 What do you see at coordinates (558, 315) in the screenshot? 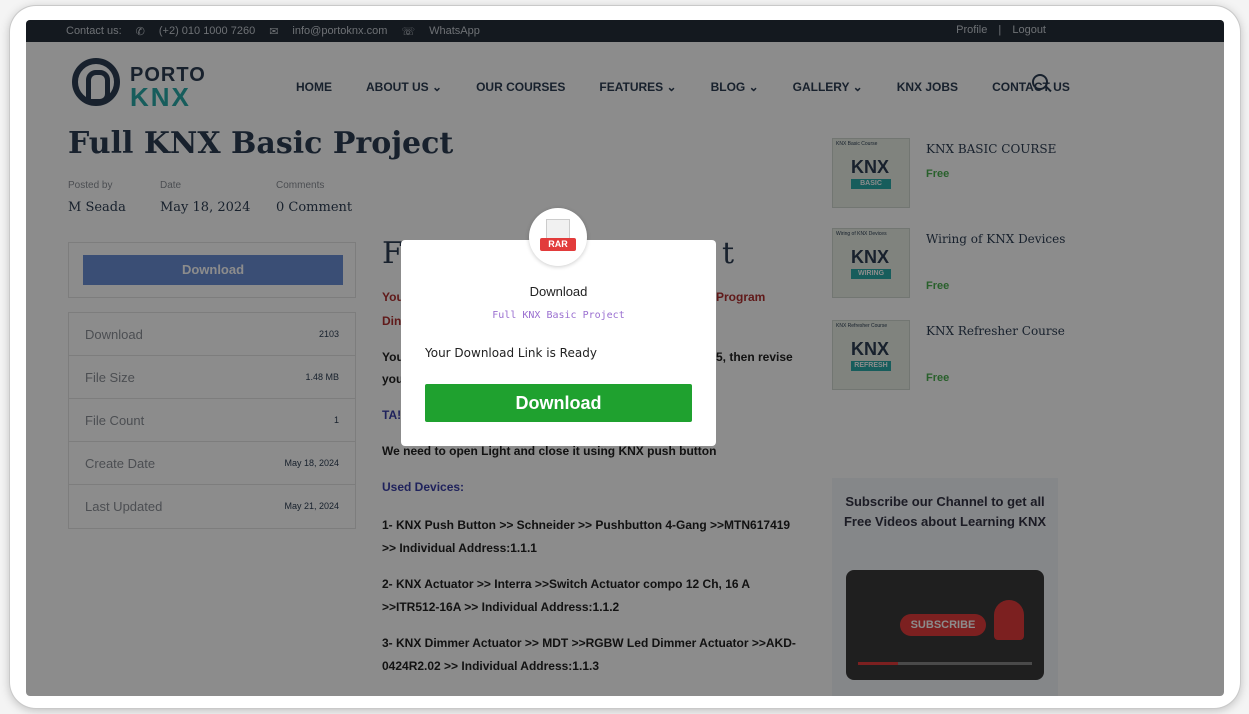
I see `modal-subtitle: Full KNX Basic Project` at bounding box center [558, 315].